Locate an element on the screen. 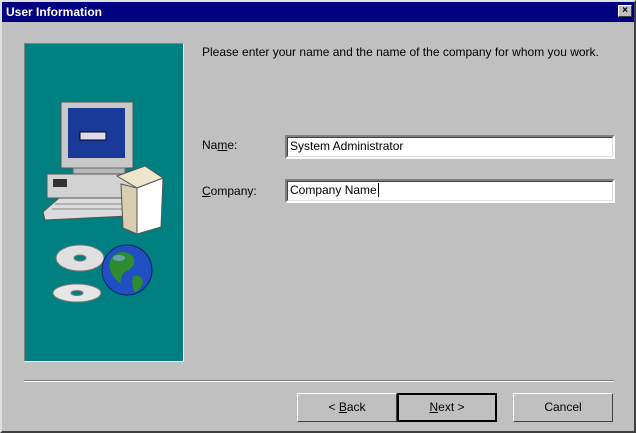 Image resolution: width=636 pixels, height=433 pixels. close-icon: × is located at coordinates (625, 10).